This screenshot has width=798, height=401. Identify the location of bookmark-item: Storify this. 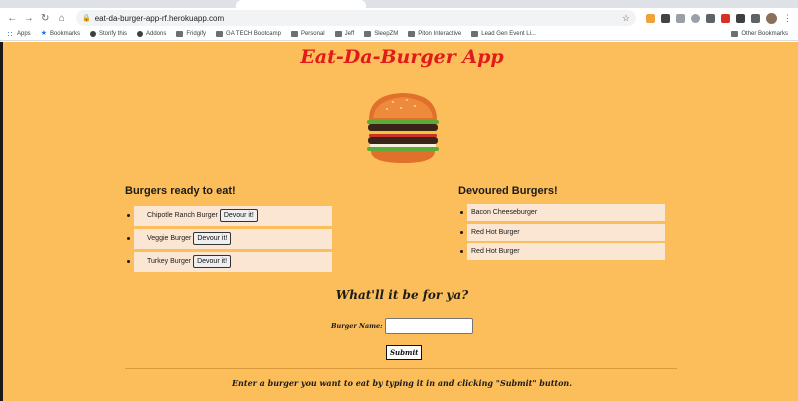
(108, 34).